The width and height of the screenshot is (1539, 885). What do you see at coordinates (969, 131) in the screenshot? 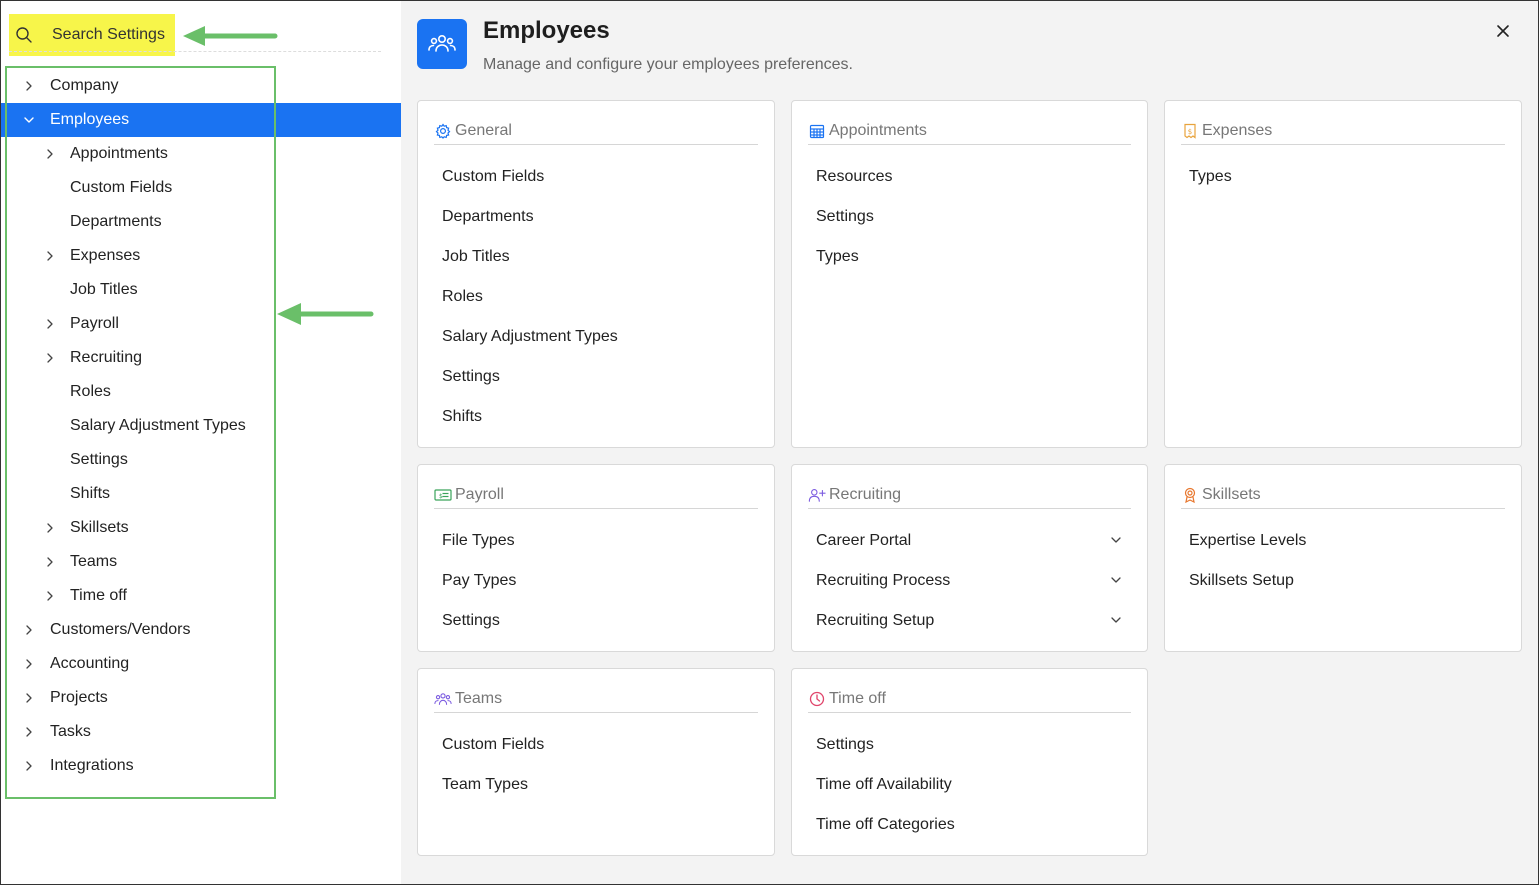
I see `card-header: Appointments` at bounding box center [969, 131].